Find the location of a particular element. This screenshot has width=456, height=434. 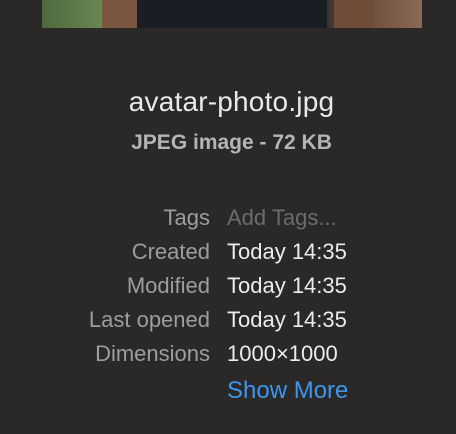

created-label: Created is located at coordinates (170, 251).